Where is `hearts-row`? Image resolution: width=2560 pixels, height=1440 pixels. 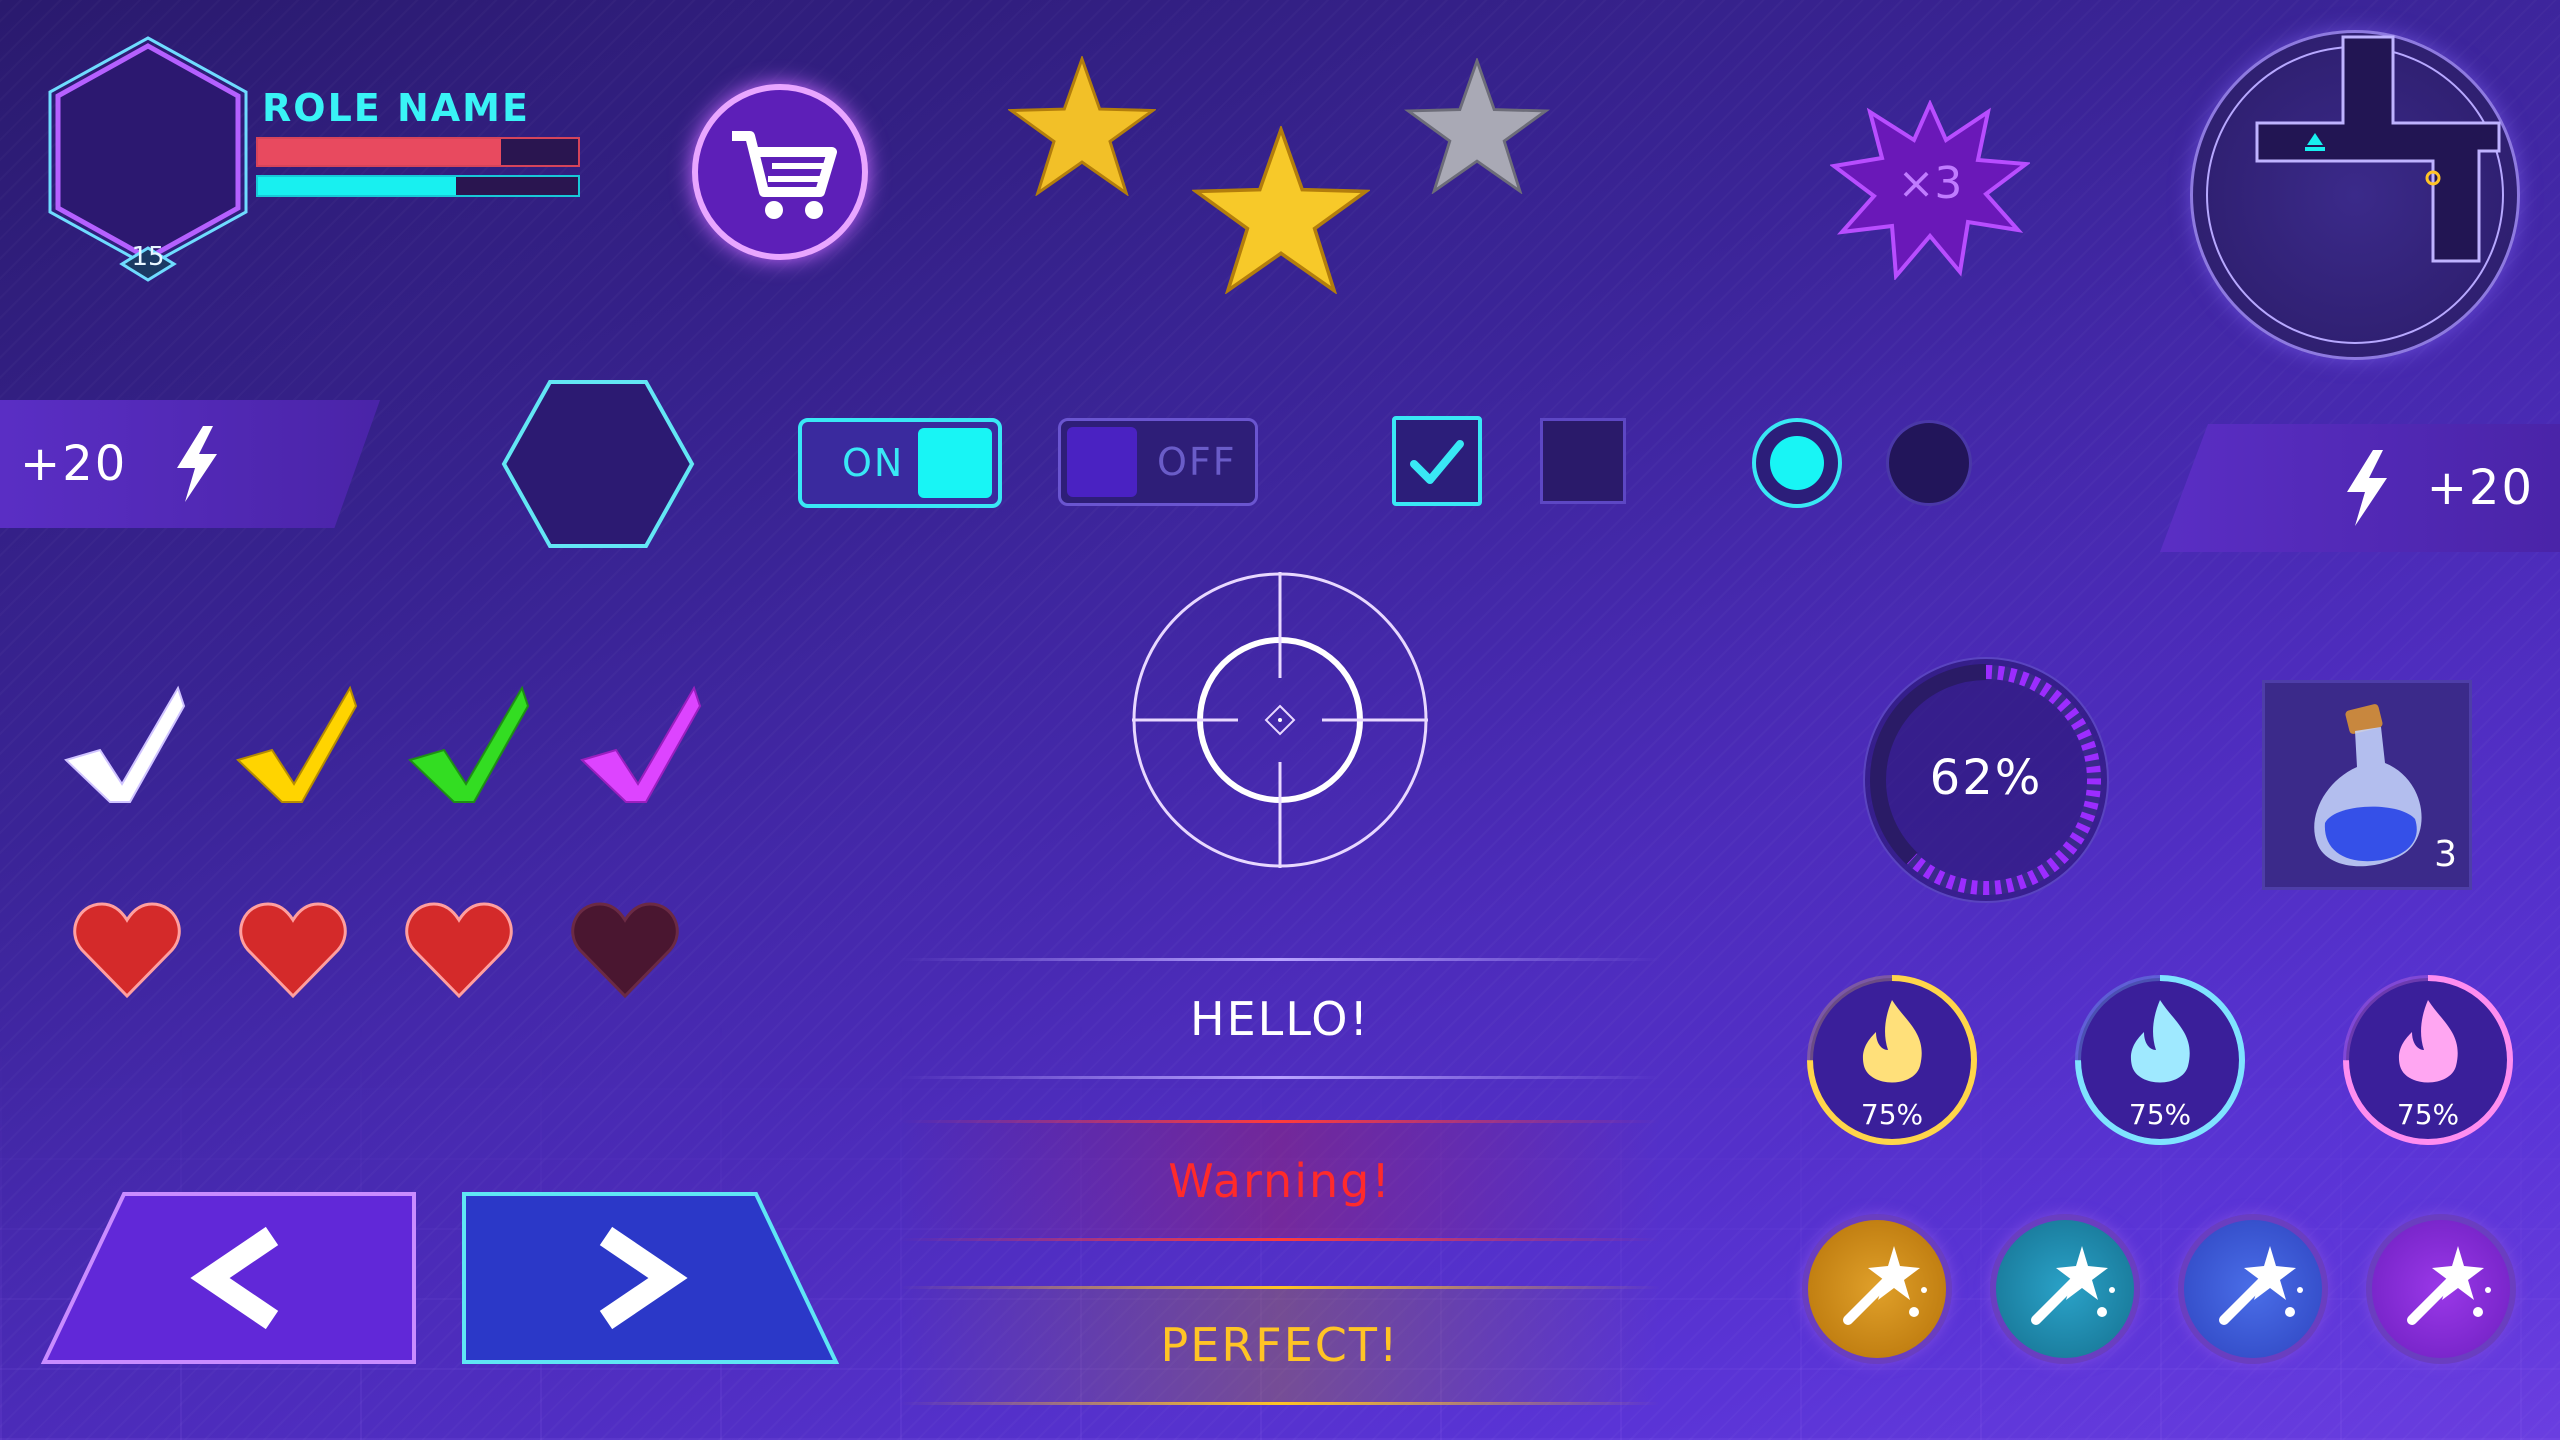 hearts-row is located at coordinates (382, 953).